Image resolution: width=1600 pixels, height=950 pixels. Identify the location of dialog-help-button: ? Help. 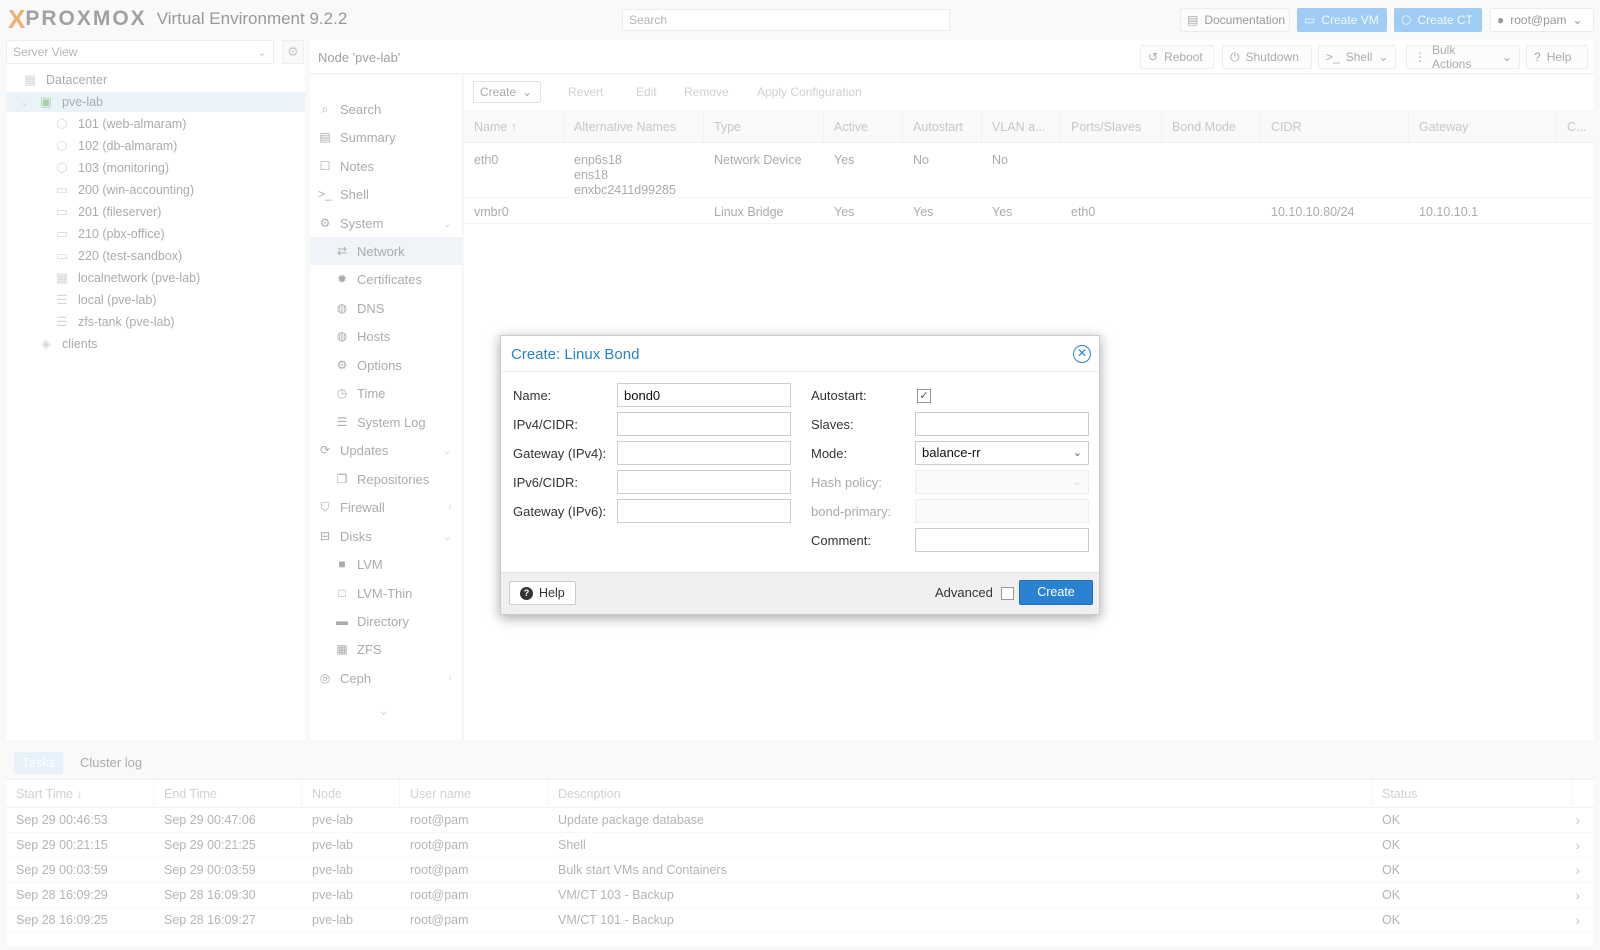
(542, 593).